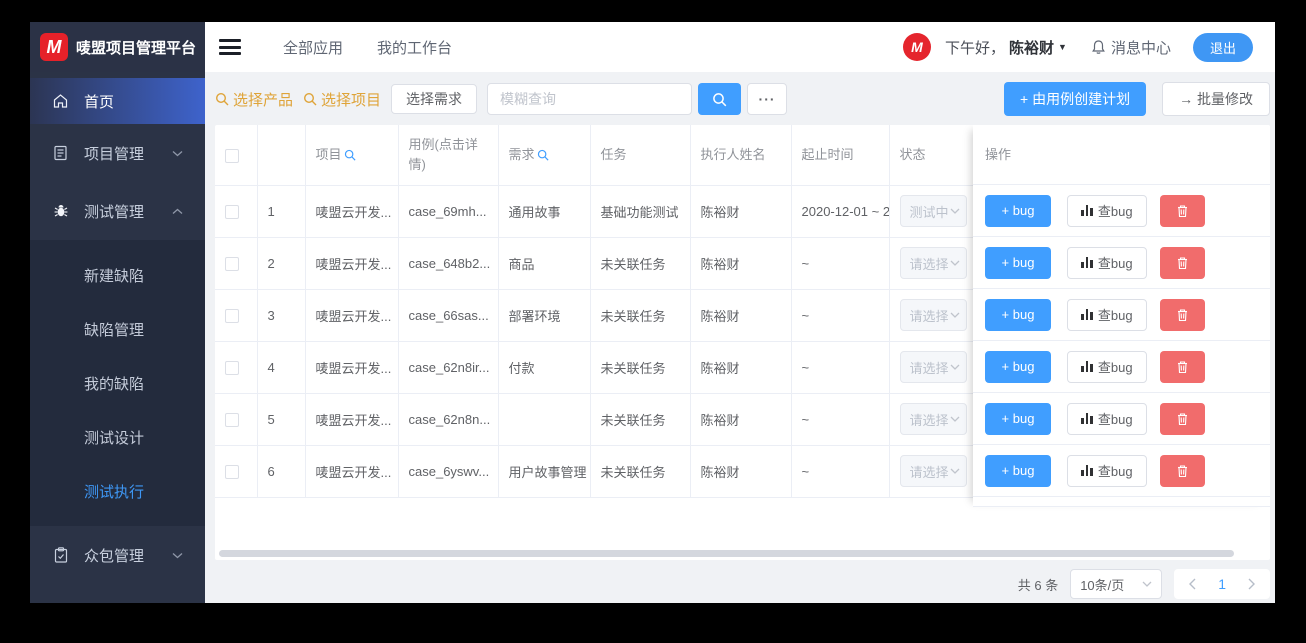 The height and width of the screenshot is (643, 1306). I want to click on sidebar-item-label: 新建缺陷, so click(114, 276).